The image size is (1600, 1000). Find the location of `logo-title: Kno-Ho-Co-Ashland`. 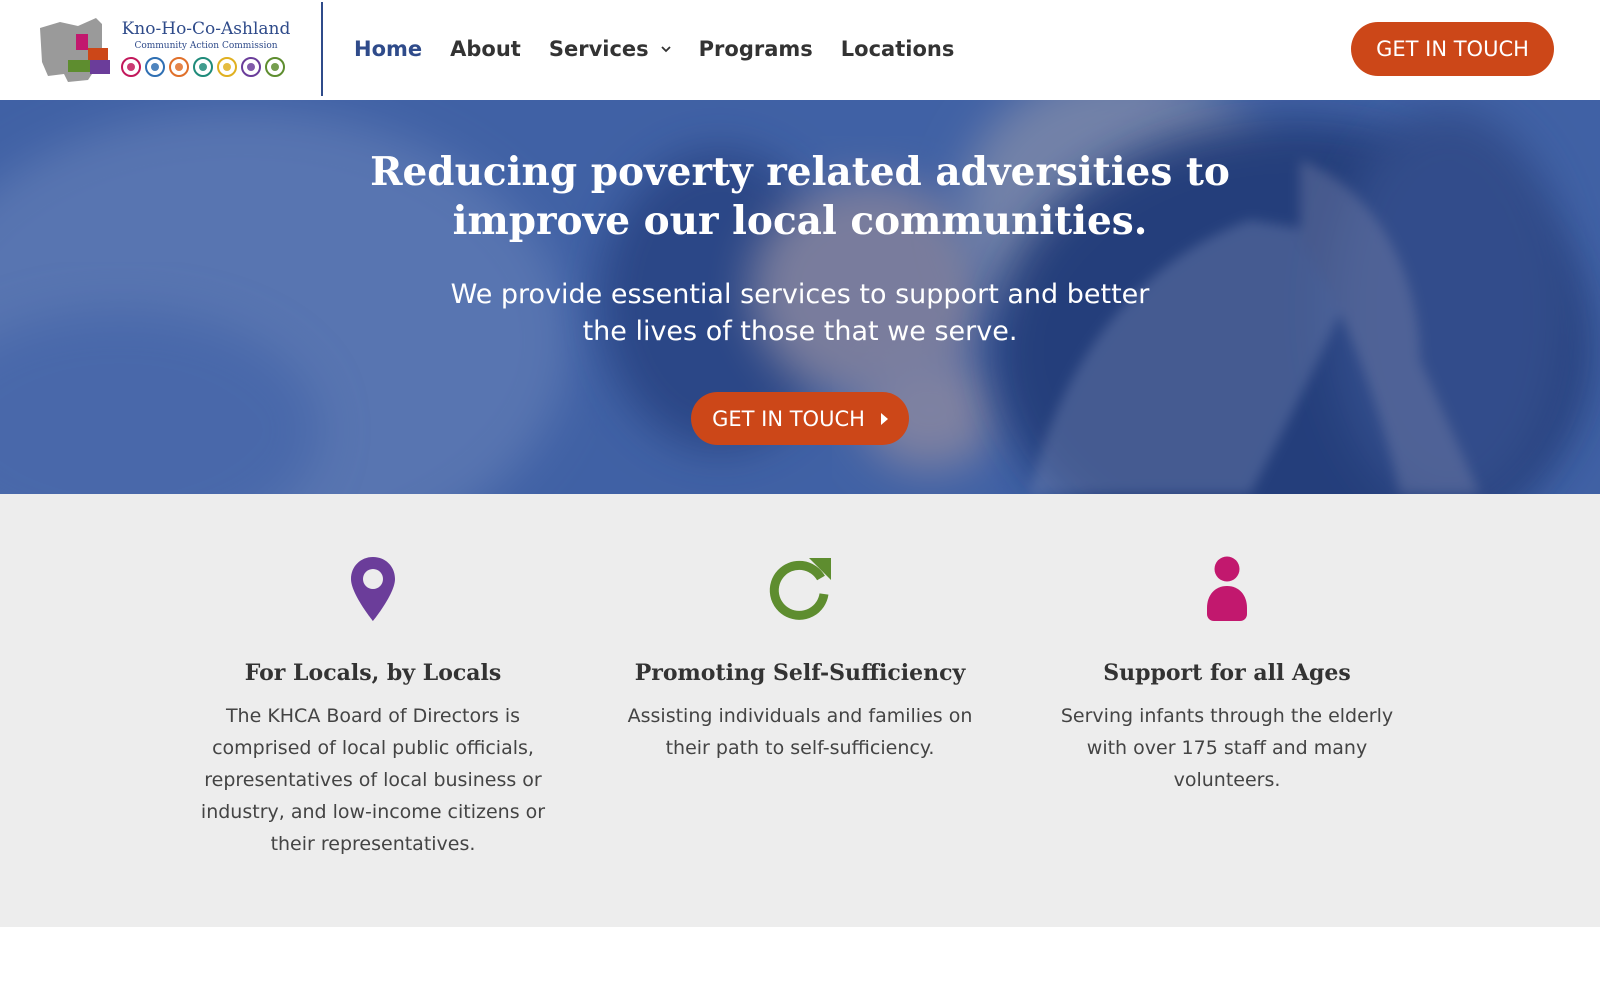

logo-title: Kno-Ho-Co-Ashland is located at coordinates (206, 29).